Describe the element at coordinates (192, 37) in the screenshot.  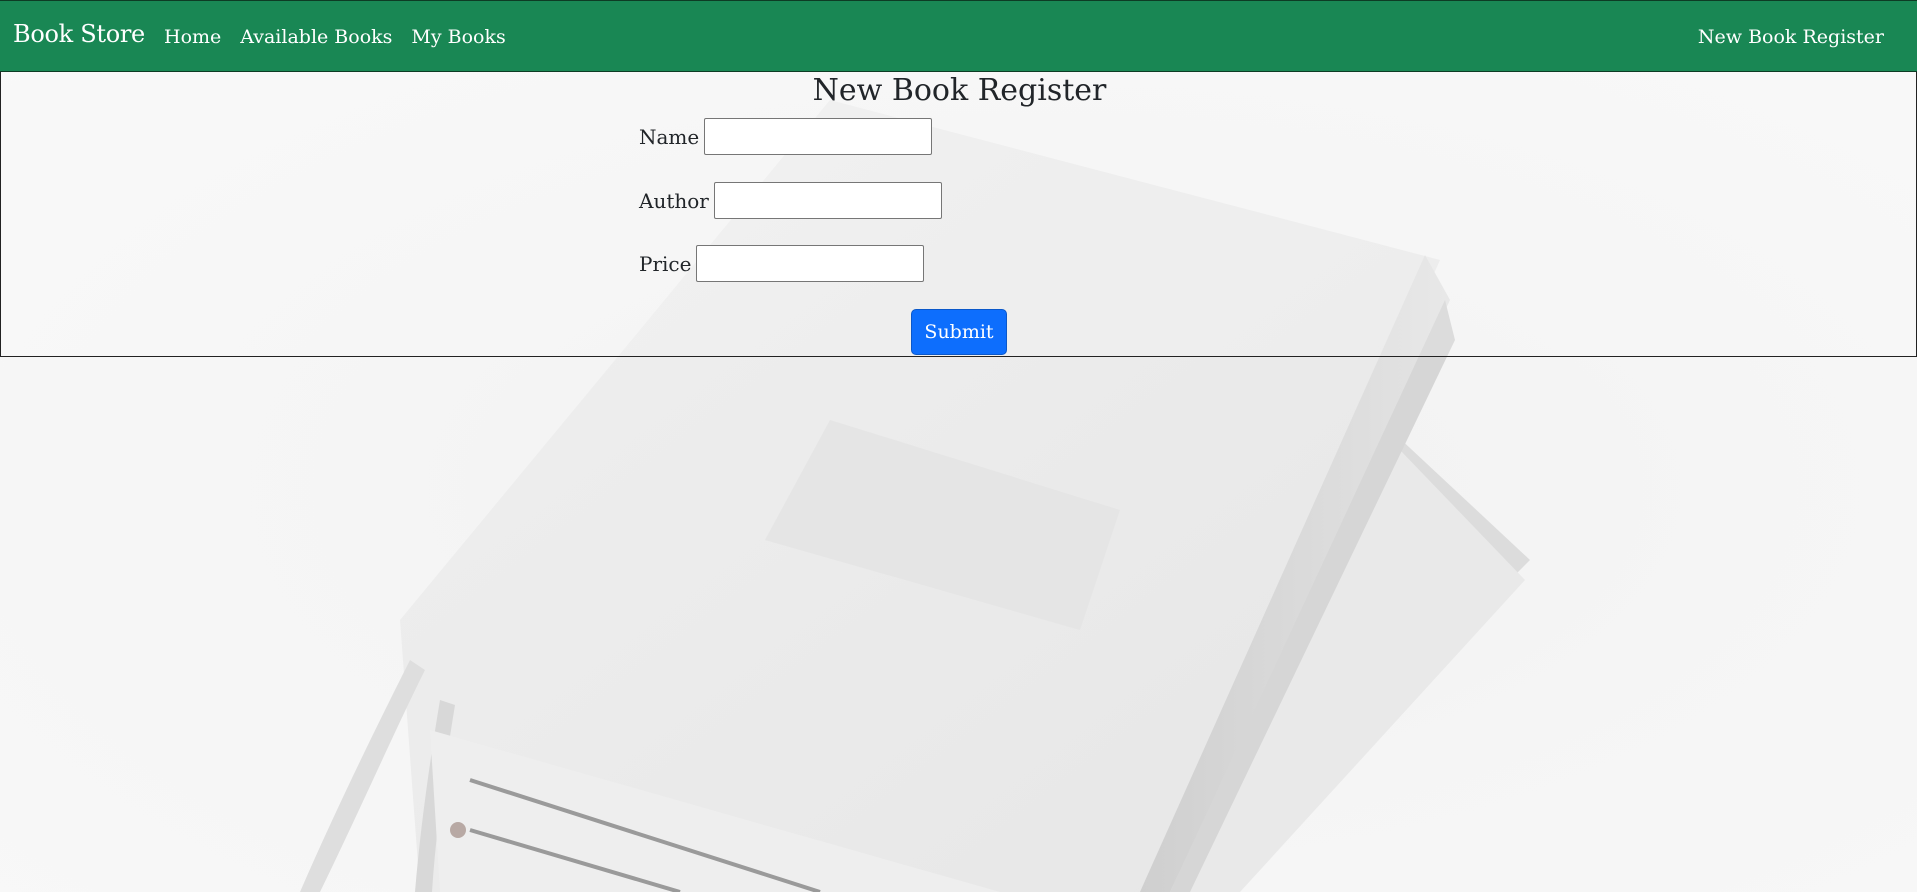
I see `nav-link-home: Home` at that location.